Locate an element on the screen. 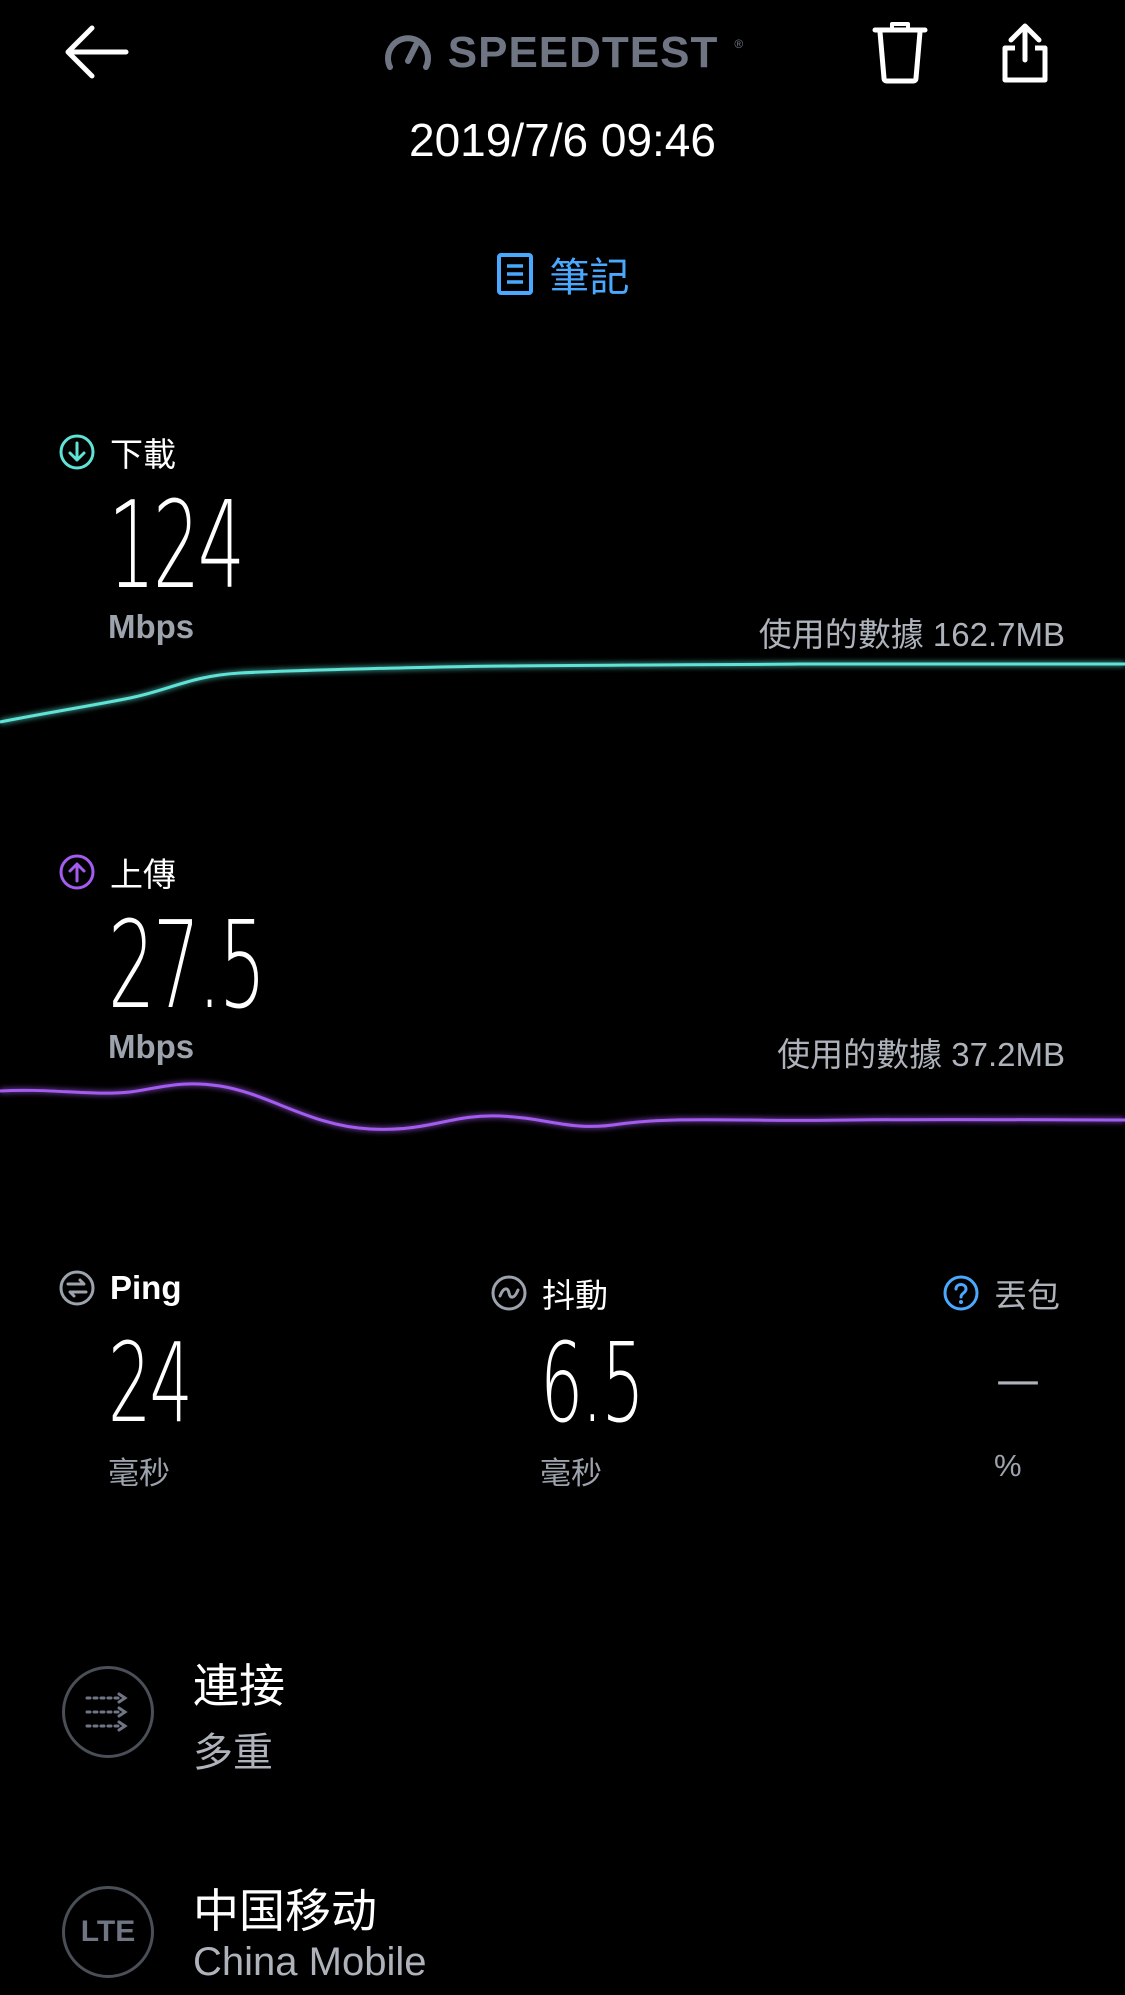 The height and width of the screenshot is (1995, 1125). upload-speed-graph is located at coordinates (562, 1106).